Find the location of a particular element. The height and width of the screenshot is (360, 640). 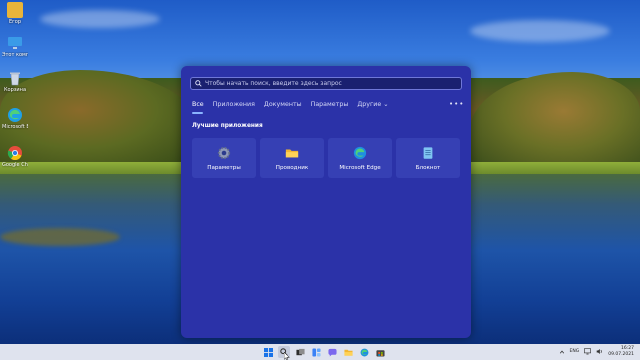

clock: 16:27 09.07.2021 is located at coordinates (621, 351).